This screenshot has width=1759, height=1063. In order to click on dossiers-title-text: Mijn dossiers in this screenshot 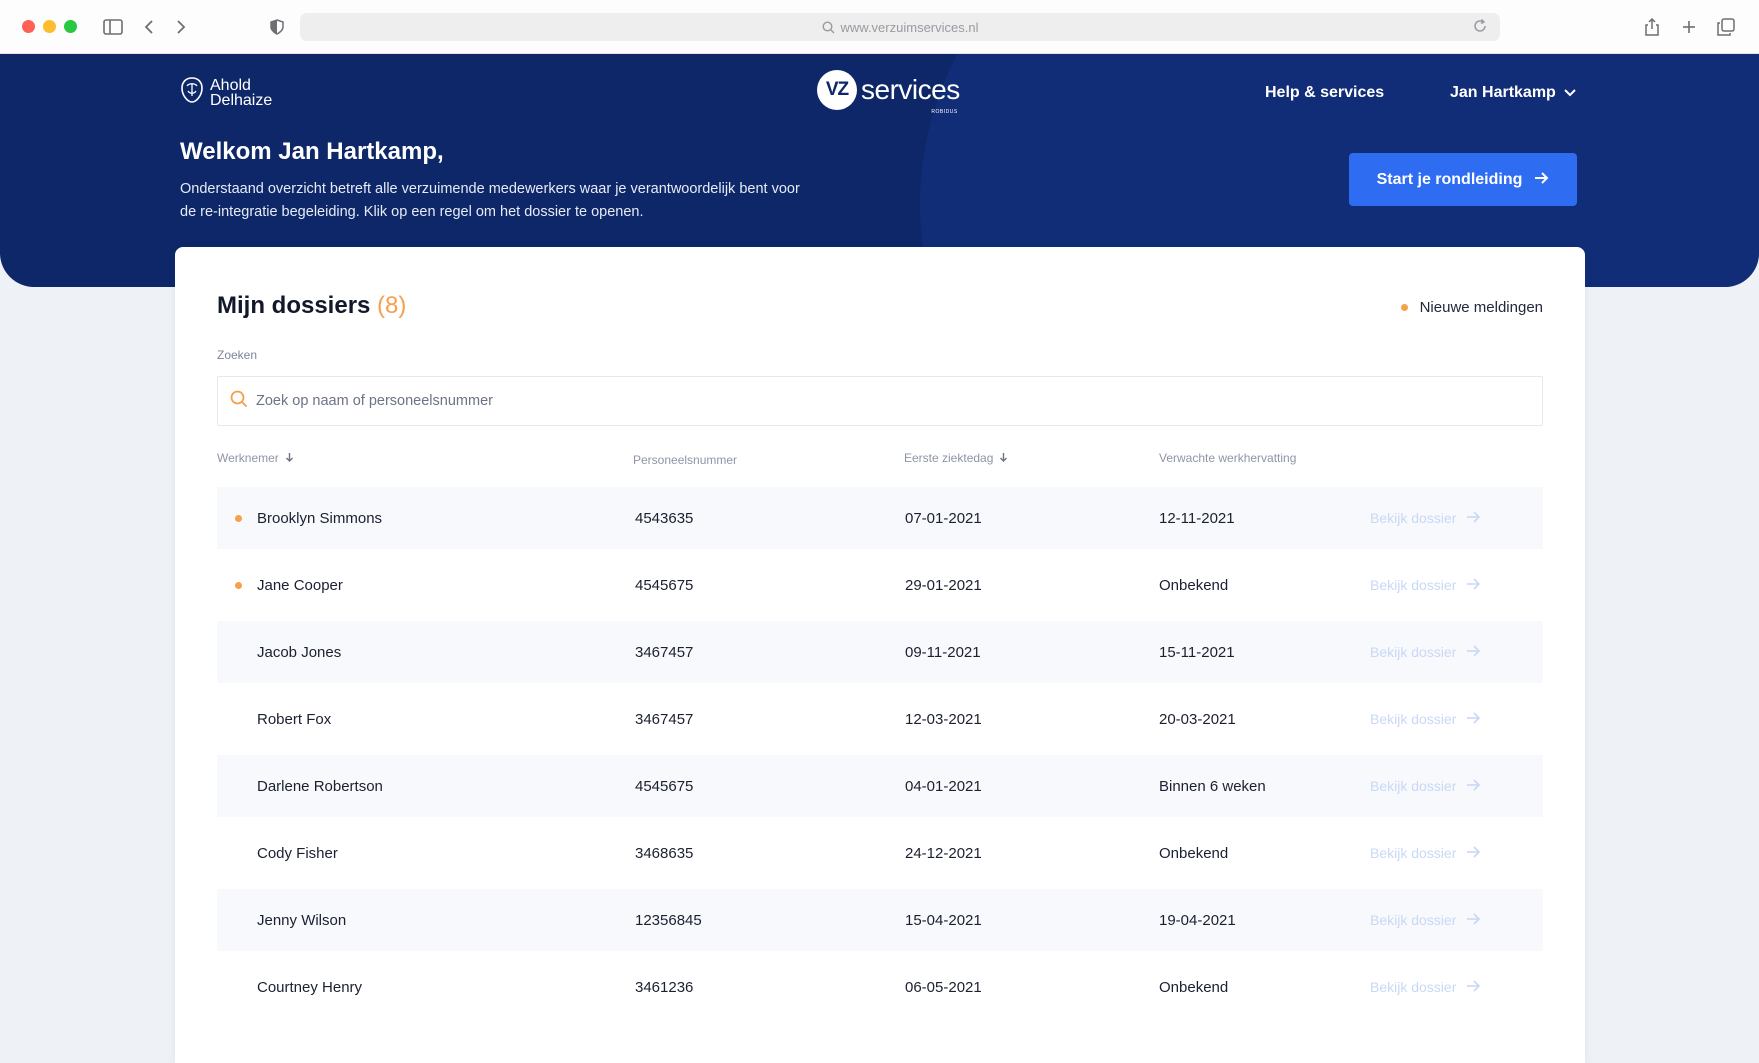, I will do `click(294, 305)`.